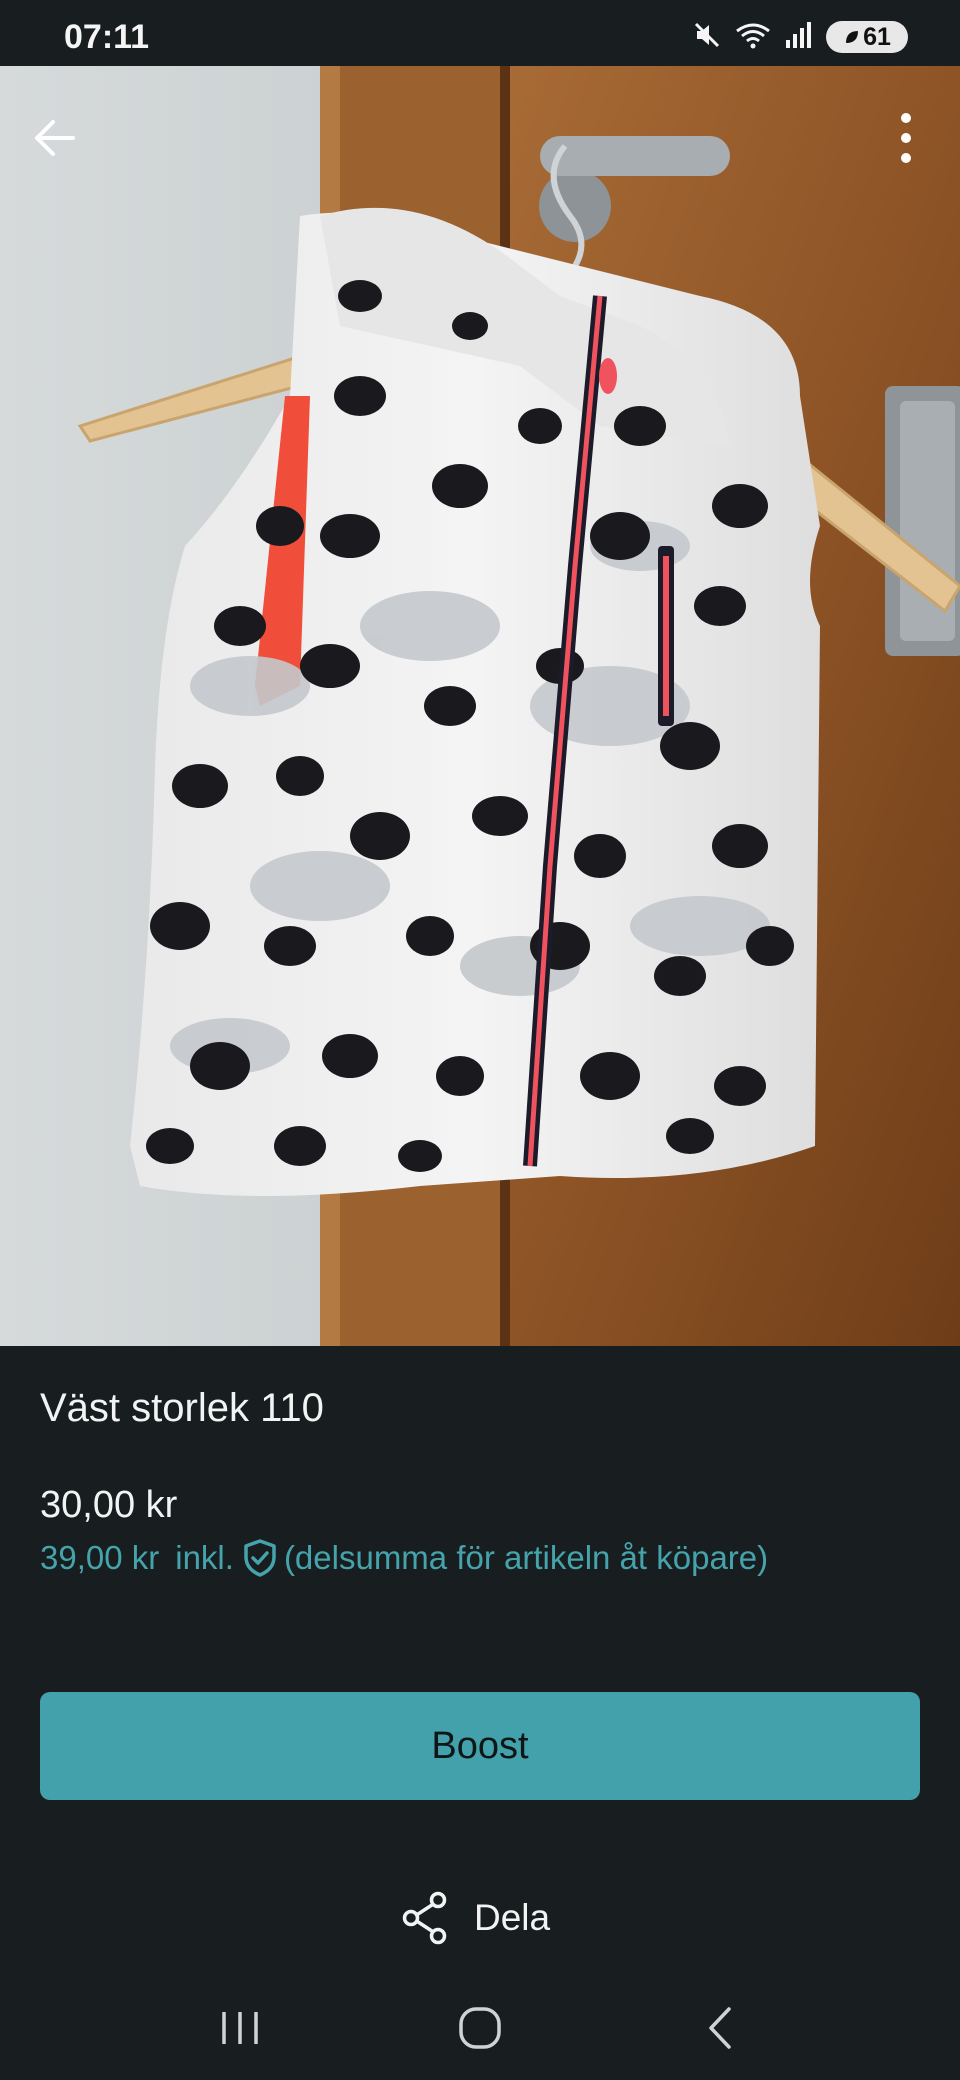 This screenshot has height=2080, width=960. Describe the element at coordinates (100, 1557) in the screenshot. I see `price-incl-value: 39,00 kr` at that location.